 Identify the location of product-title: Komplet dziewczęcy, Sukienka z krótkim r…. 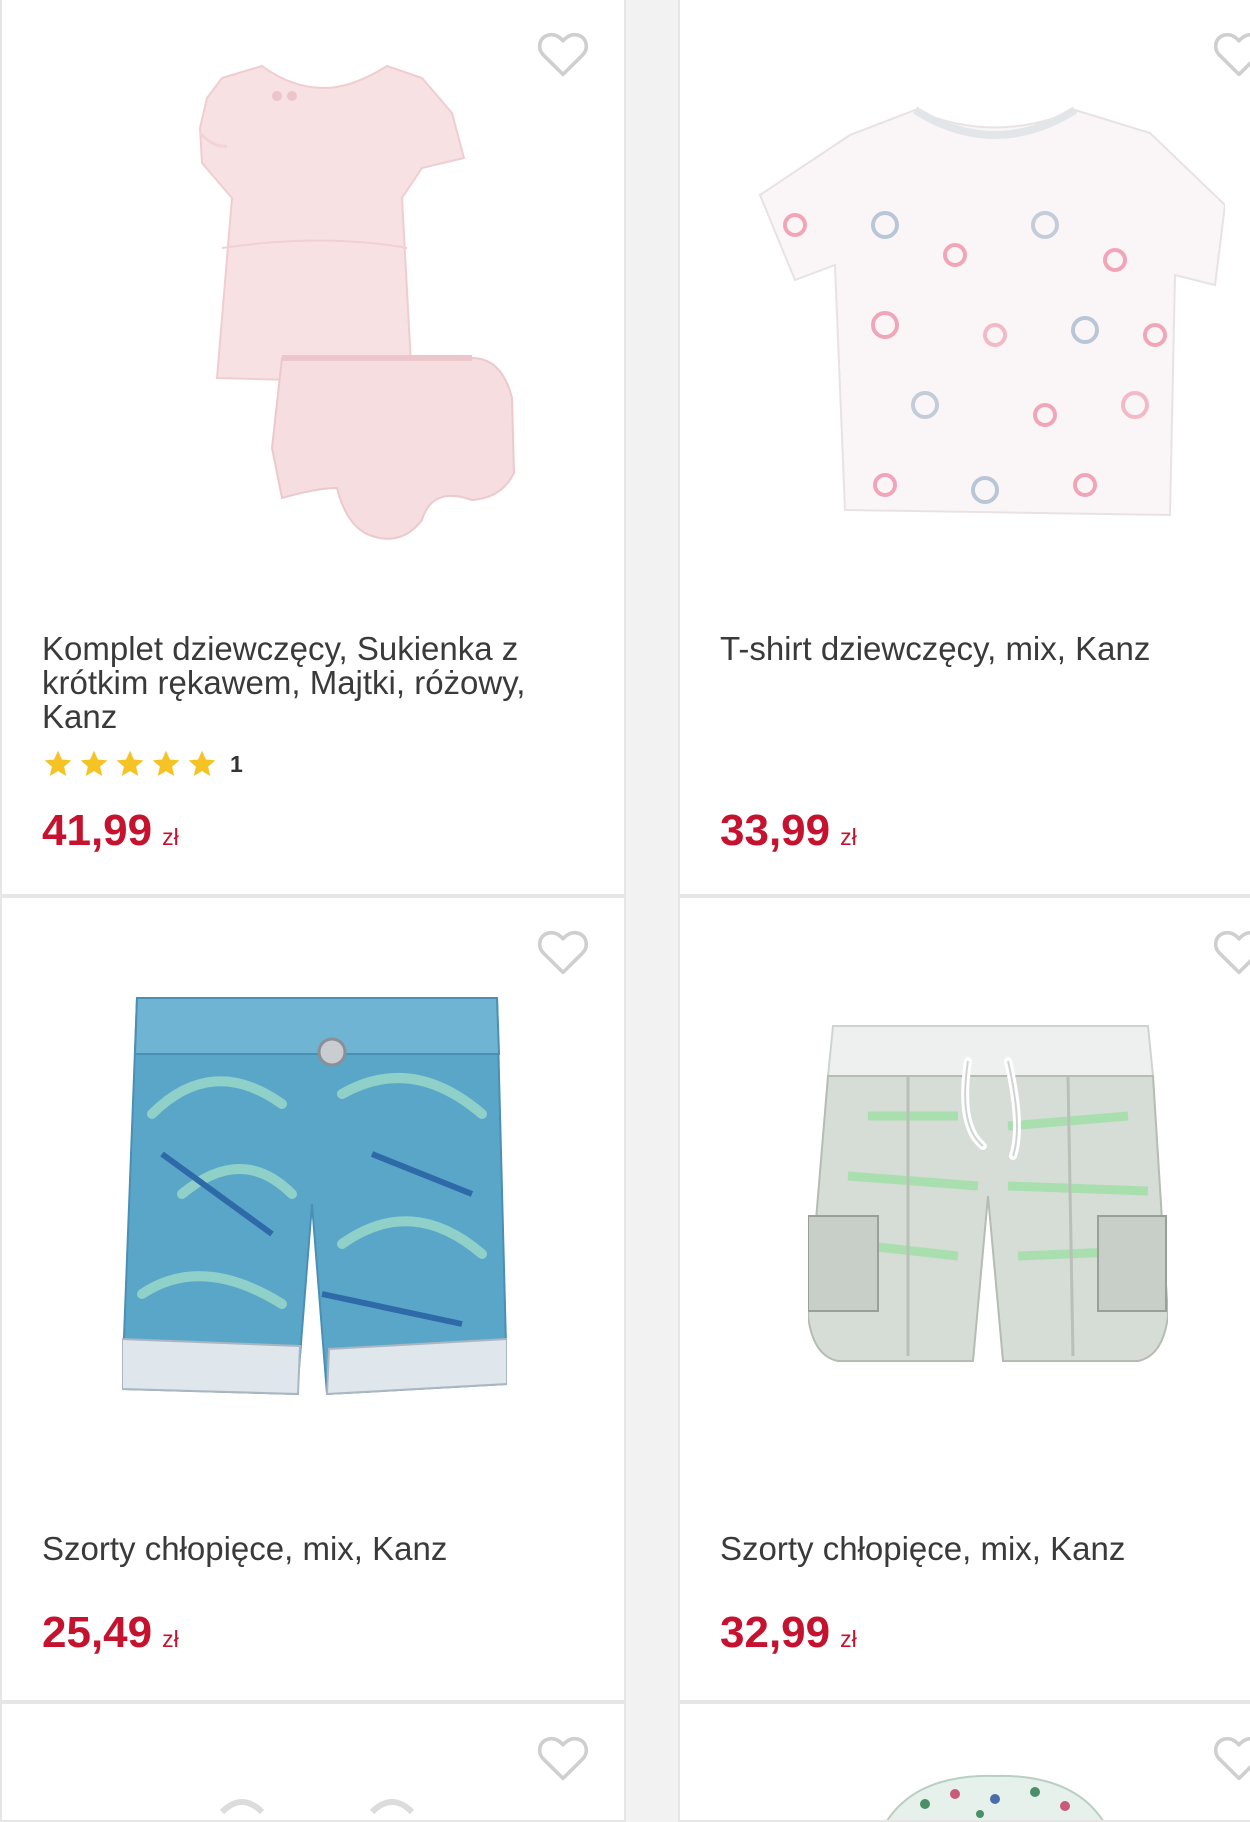
(312, 683).